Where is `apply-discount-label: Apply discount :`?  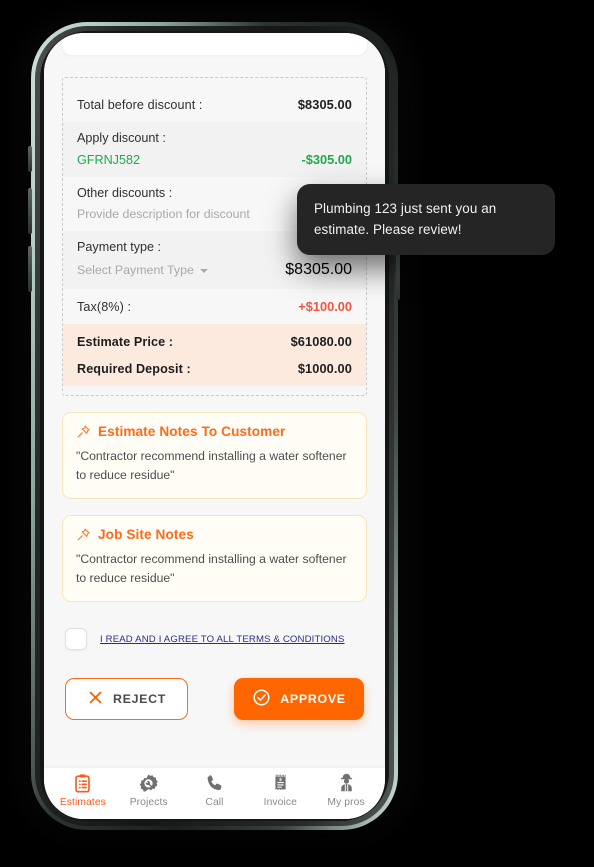
apply-discount-label: Apply discount : is located at coordinates (121, 138).